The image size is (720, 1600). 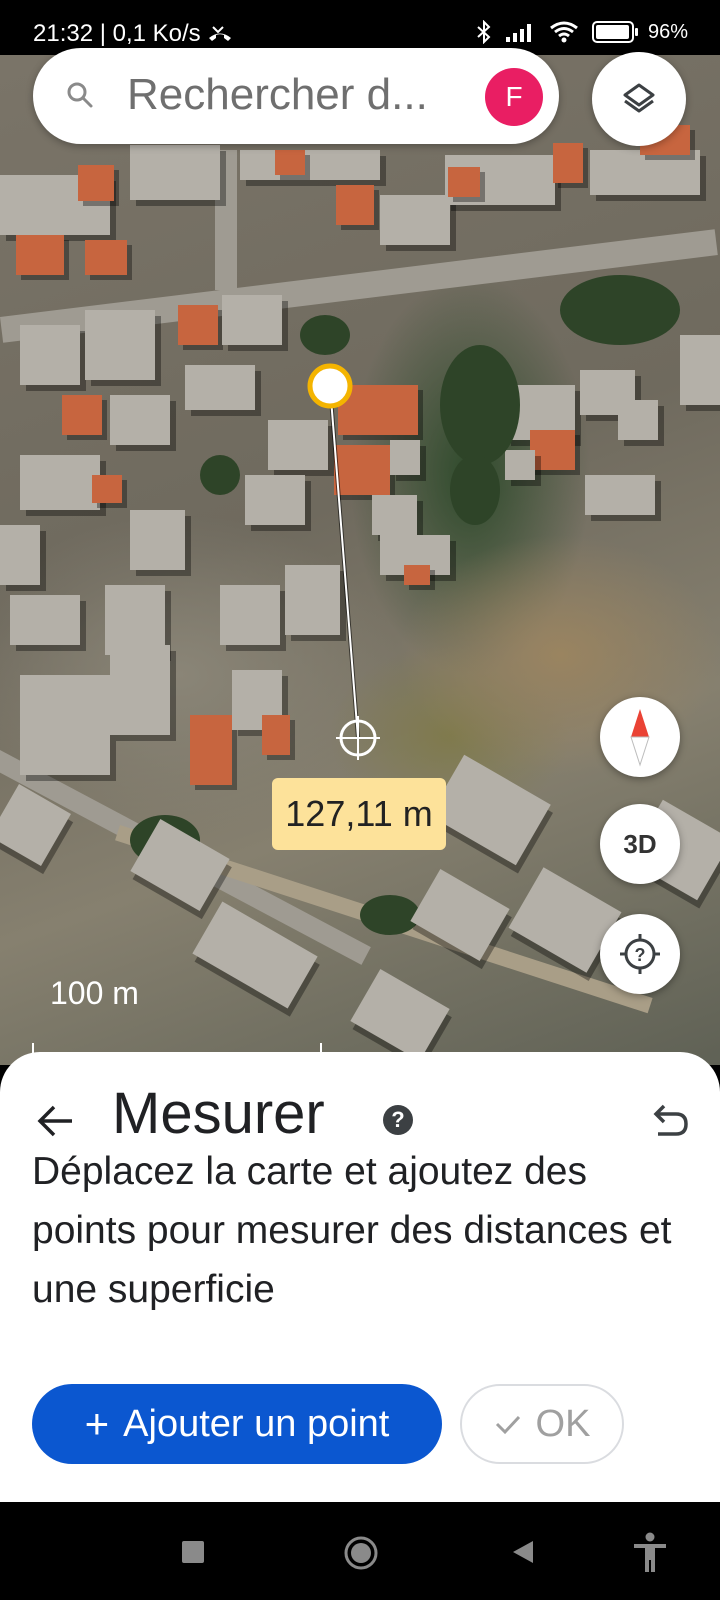 I want to click on avatar: F, so click(x=514, y=97).